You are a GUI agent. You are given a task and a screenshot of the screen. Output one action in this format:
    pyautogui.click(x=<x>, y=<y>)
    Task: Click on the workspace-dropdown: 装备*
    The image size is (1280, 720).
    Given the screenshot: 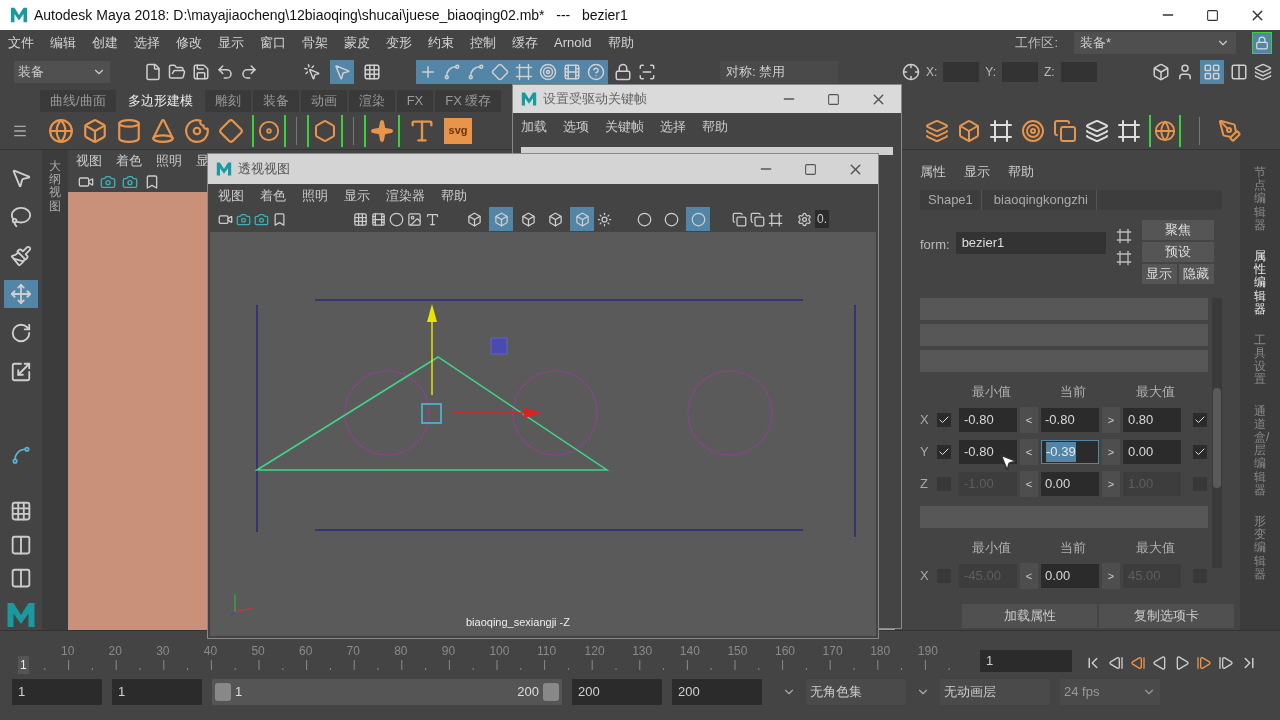 What is the action you would take?
    pyautogui.click(x=1155, y=42)
    